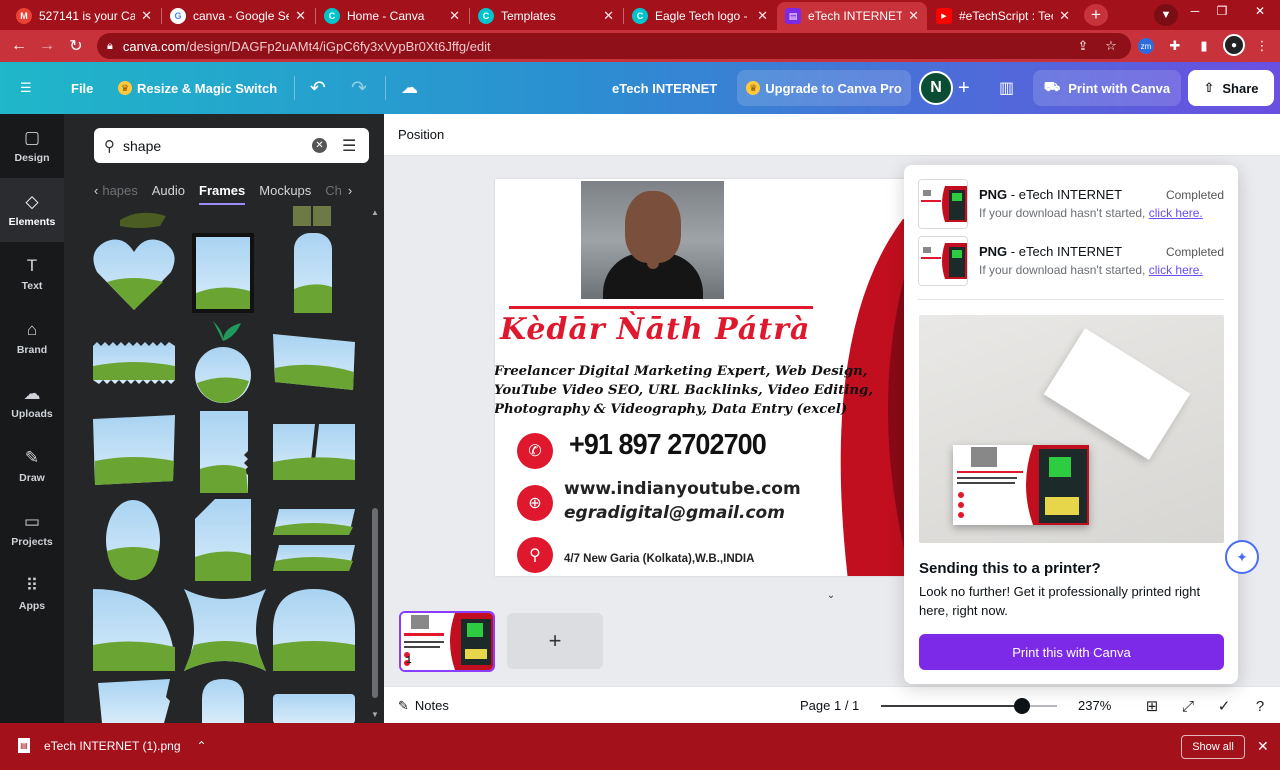 This screenshot has height=770, width=1280. What do you see at coordinates (1204, 46) in the screenshot?
I see `side-panel-icon: ▮` at bounding box center [1204, 46].